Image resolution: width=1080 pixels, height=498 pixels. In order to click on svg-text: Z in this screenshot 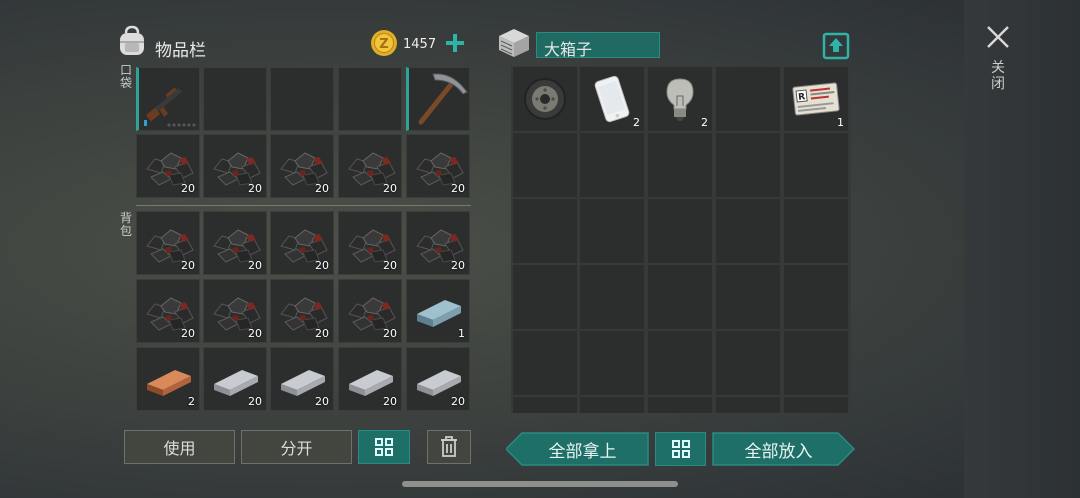, I will do `click(383, 44)`.